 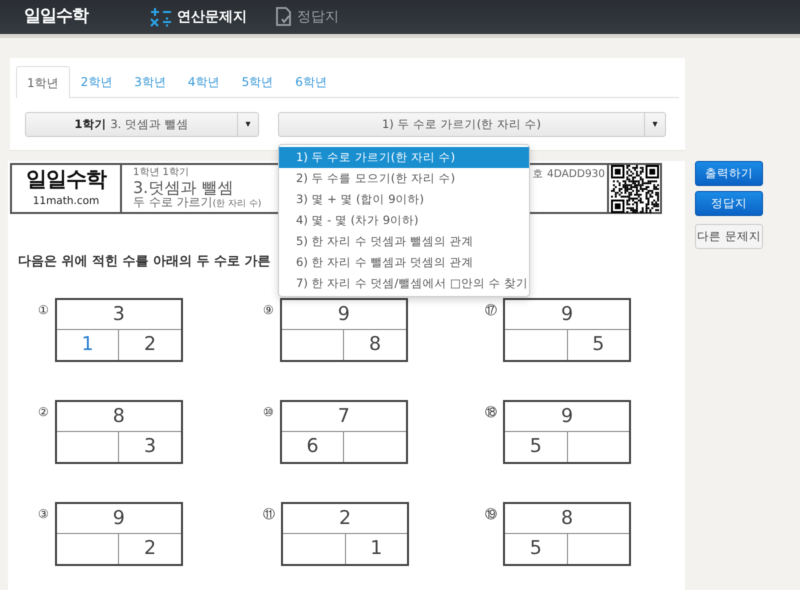 I want to click on menu-option: 6) 한 자리 수 뺄셈과 덧셈의 관계, so click(x=404, y=262).